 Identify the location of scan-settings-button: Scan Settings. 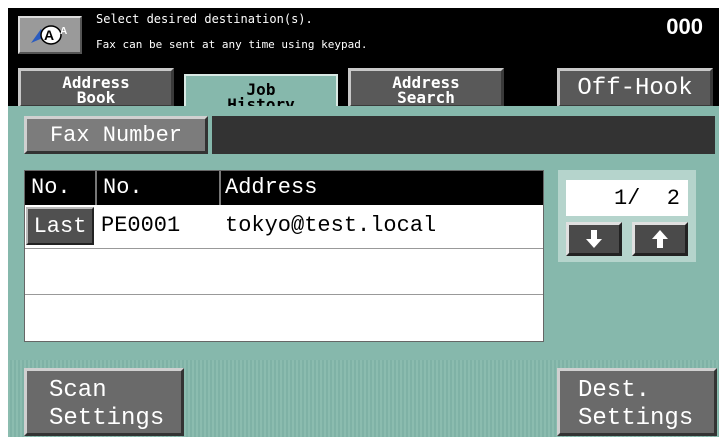
(104, 402).